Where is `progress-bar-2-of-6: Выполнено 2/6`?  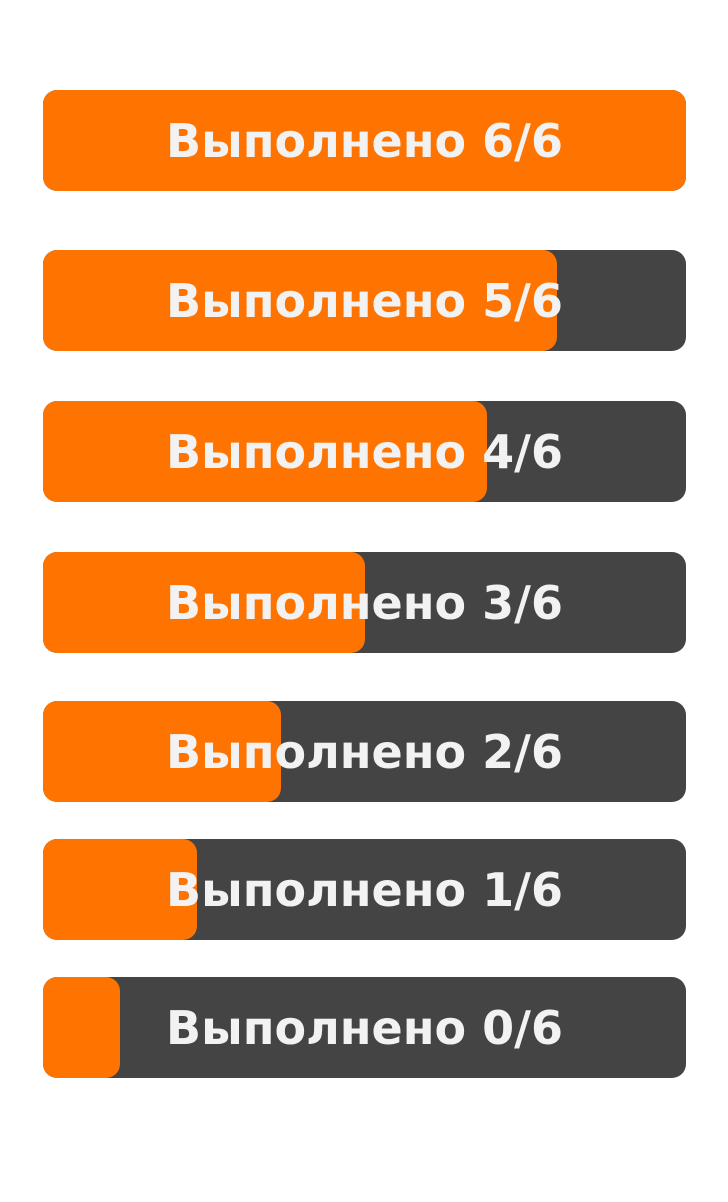
progress-bar-2-of-6: Выполнено 2/6 is located at coordinates (364, 751).